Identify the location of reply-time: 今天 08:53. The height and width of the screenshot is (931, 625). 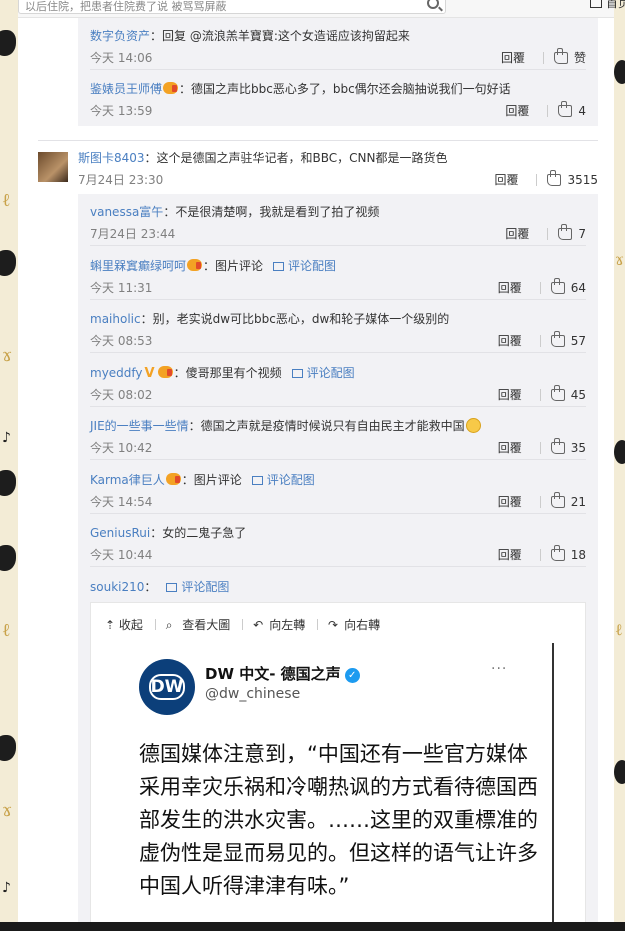
(121, 341).